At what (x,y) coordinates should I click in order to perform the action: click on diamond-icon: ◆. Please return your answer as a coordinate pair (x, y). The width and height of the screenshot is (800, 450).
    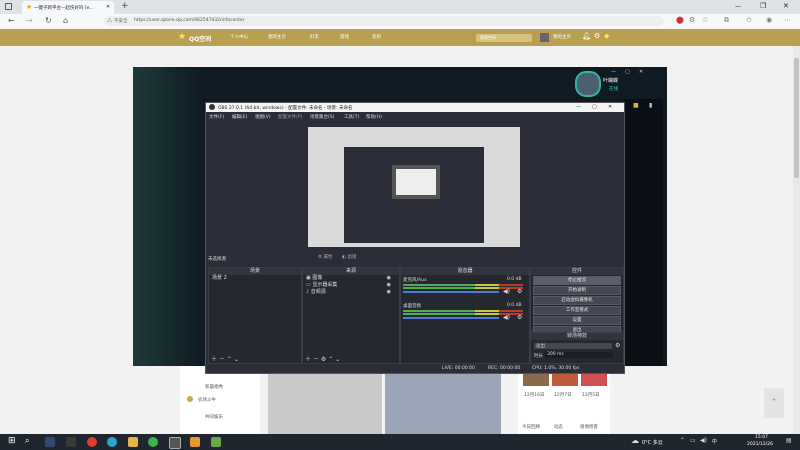
    Looking at the image, I should click on (606, 36).